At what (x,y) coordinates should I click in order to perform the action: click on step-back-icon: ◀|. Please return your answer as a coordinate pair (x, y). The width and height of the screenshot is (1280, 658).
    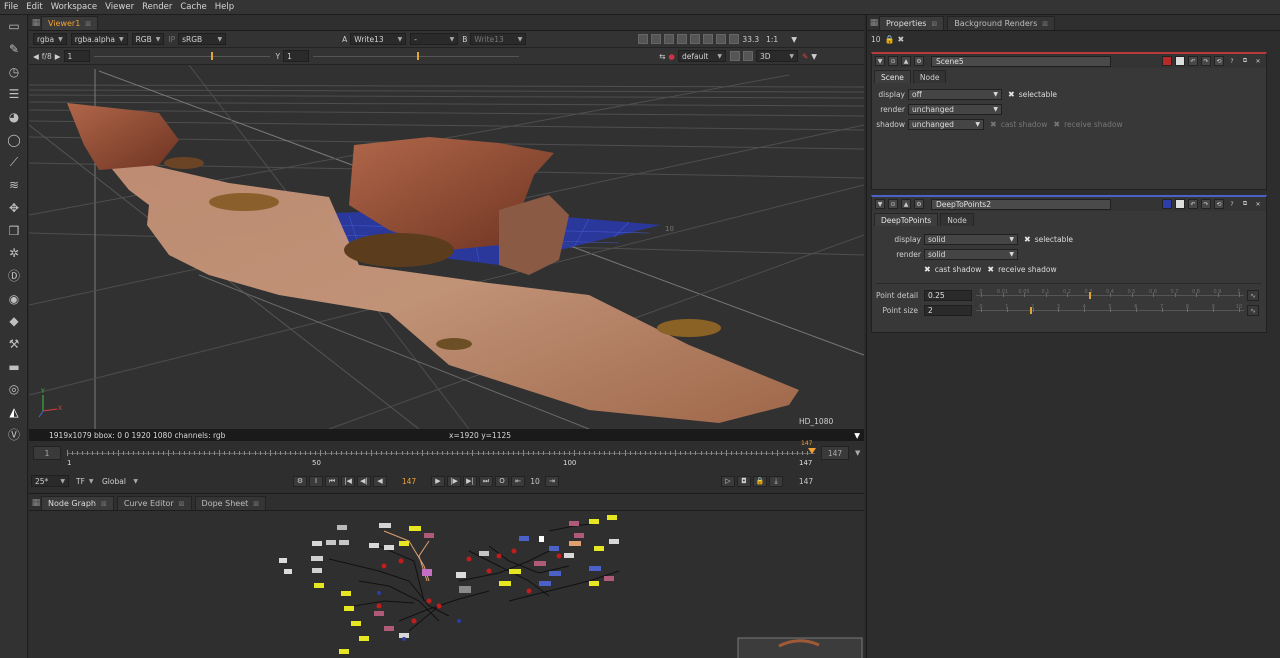
    Looking at the image, I should click on (364, 481).